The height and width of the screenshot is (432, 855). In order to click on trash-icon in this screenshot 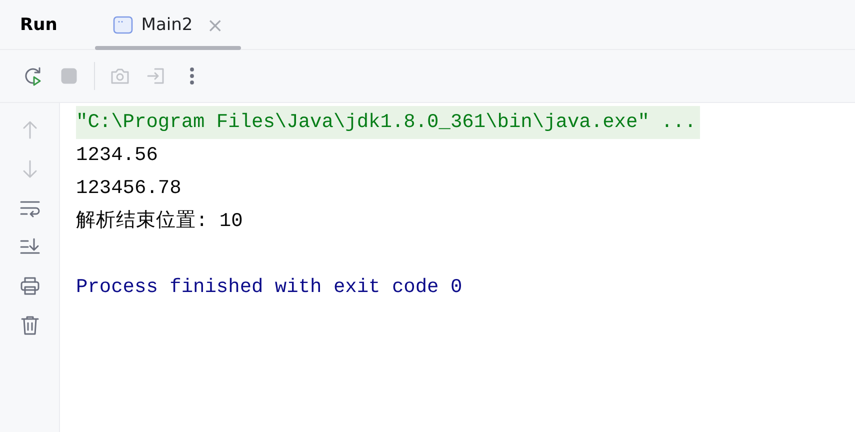, I will do `click(29, 325)`.